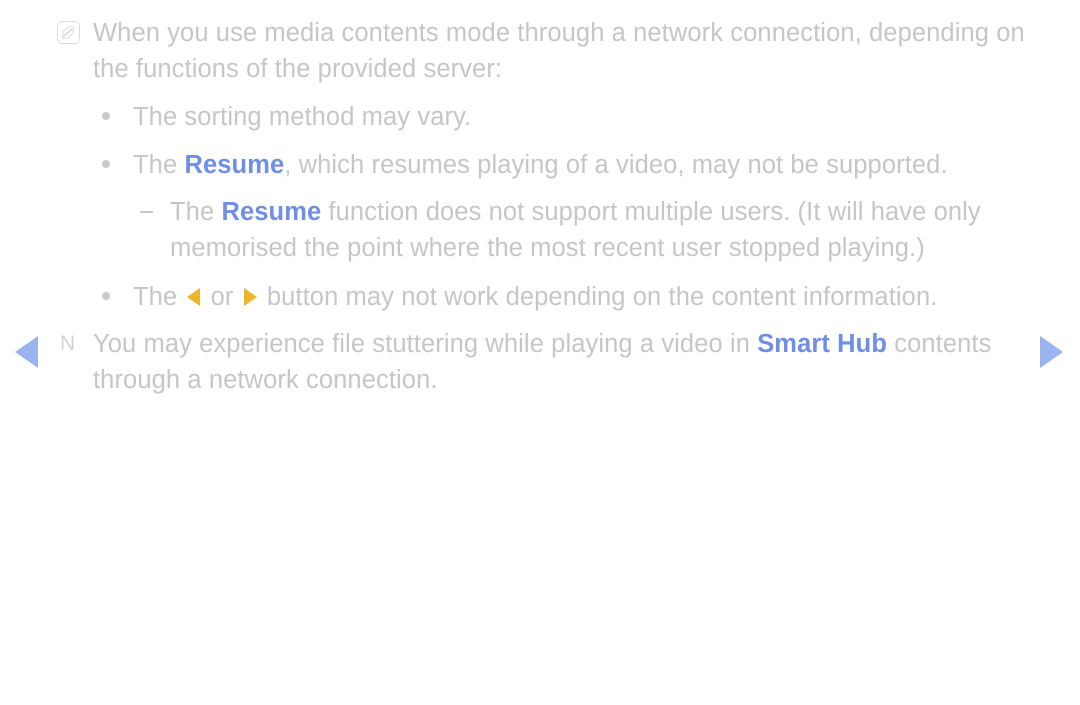 Image resolution: width=1080 pixels, height=705 pixels. What do you see at coordinates (159, 297) in the screenshot?
I see `arrow-bullet-prefix: The` at bounding box center [159, 297].